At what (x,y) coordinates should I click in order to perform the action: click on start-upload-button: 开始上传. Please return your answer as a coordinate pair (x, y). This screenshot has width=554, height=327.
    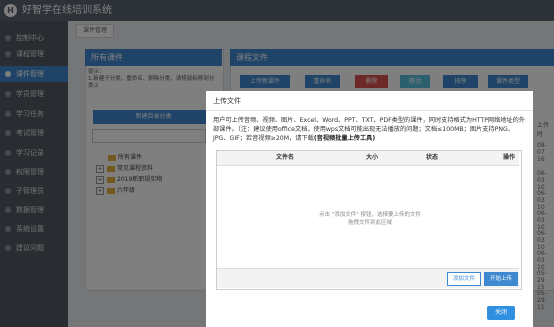
    Looking at the image, I should click on (501, 279).